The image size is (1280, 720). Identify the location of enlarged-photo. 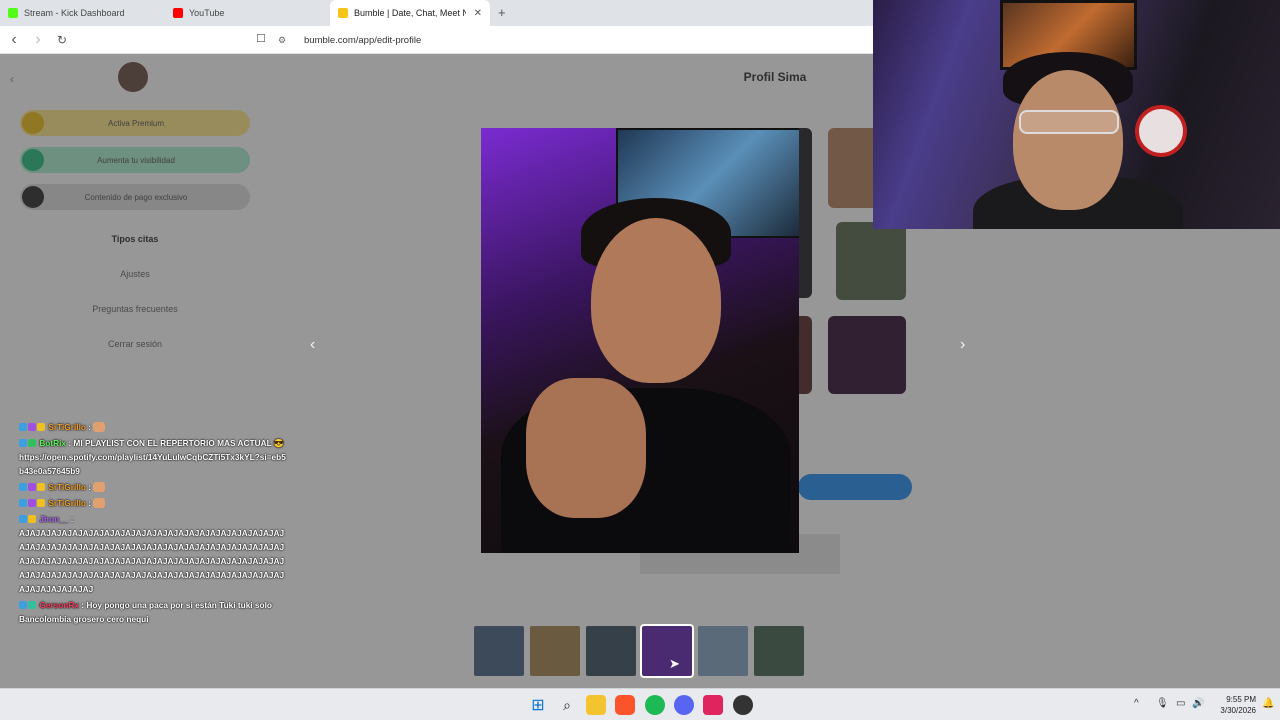
(640, 340).